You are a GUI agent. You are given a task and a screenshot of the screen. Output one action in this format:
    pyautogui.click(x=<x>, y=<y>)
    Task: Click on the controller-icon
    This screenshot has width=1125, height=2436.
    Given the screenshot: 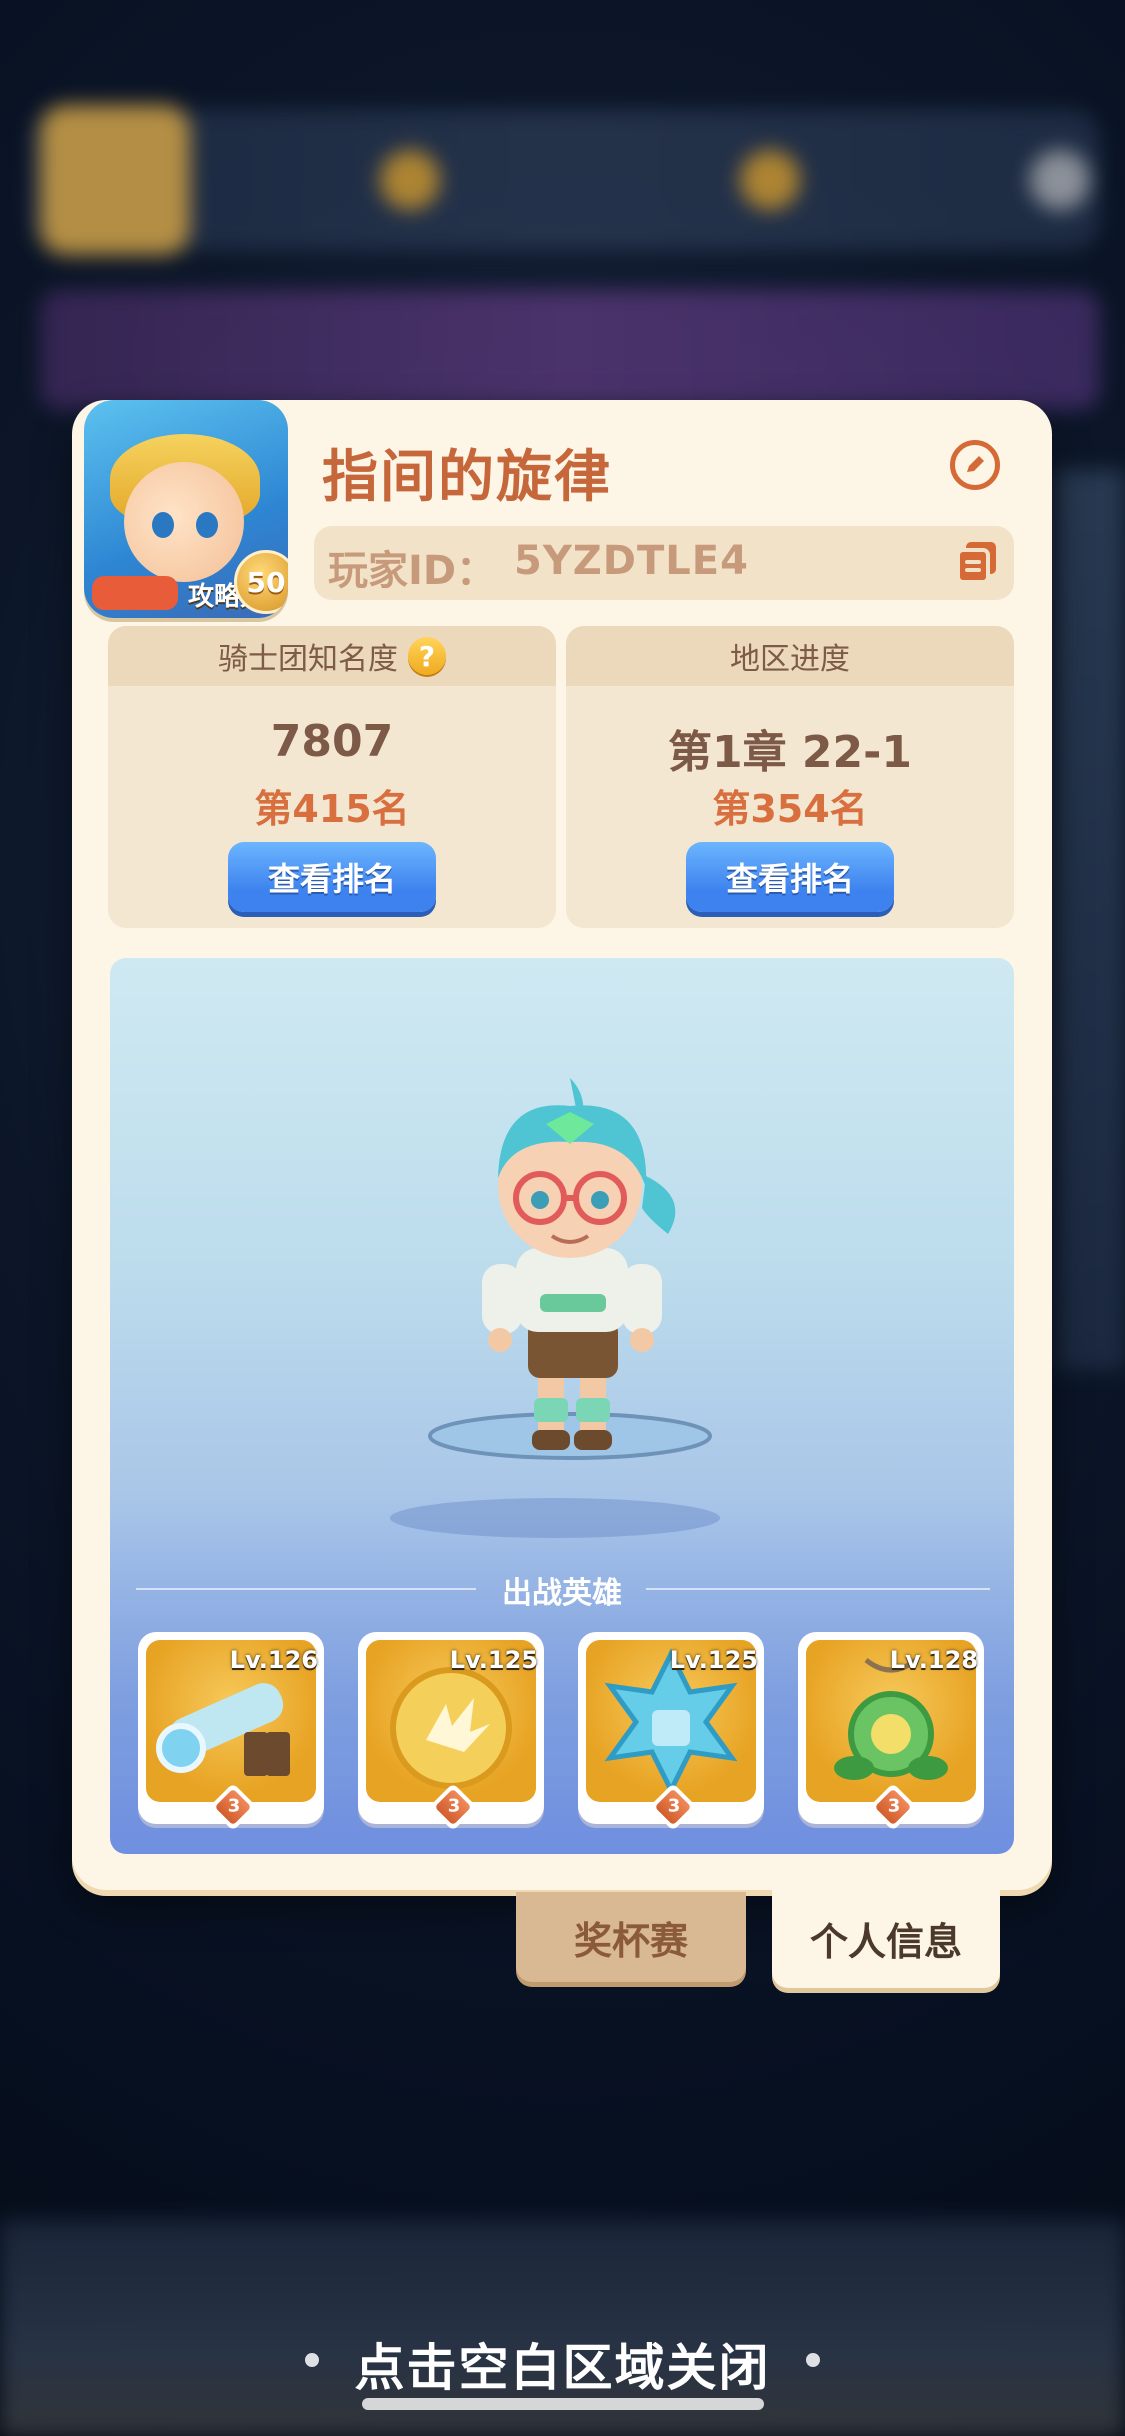 What is the action you would take?
    pyautogui.click(x=135, y=593)
    